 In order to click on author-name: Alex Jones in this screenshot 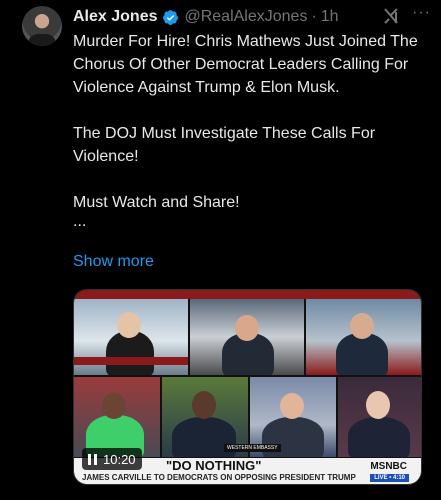, I will do `click(115, 17)`.